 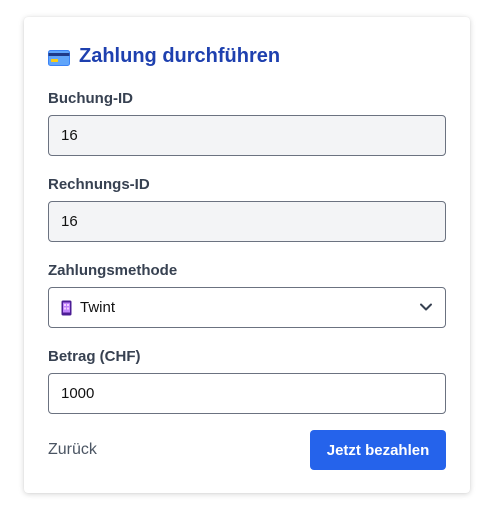 I want to click on mobile-phone-icon, so click(x=66, y=308).